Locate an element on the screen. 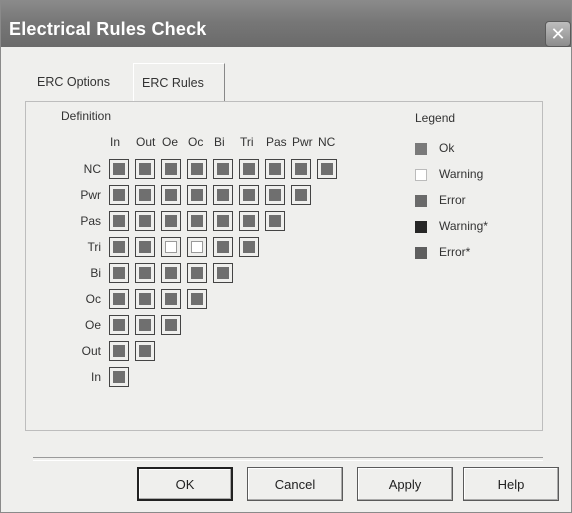 Image resolution: width=572 pixels, height=513 pixels. matrix-cell-tri-oc is located at coordinates (197, 247).